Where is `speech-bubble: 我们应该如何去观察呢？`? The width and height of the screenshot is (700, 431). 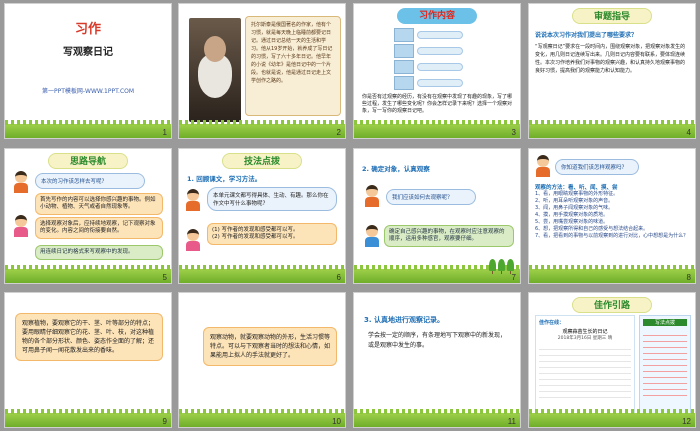
speech-bubble: 我们应该如何去观察呢？ is located at coordinates (431, 197).